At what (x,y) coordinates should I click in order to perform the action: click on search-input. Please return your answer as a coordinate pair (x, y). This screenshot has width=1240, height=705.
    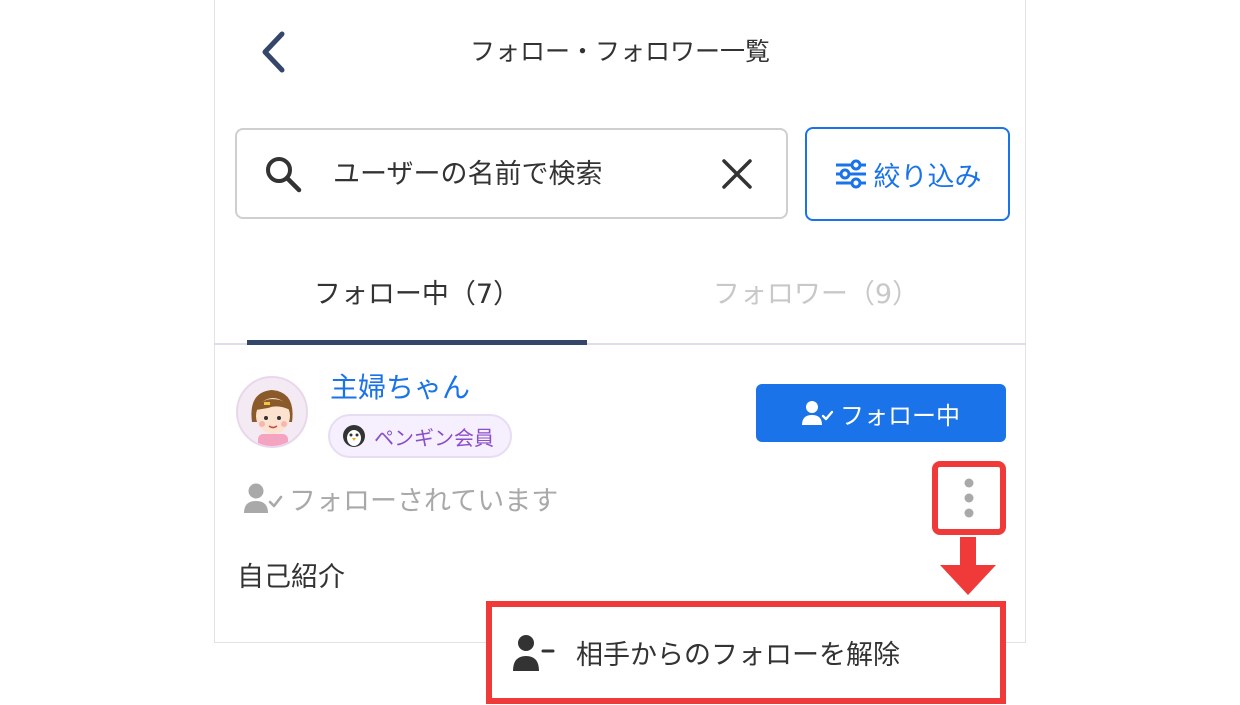
    Looking at the image, I should click on (513, 174).